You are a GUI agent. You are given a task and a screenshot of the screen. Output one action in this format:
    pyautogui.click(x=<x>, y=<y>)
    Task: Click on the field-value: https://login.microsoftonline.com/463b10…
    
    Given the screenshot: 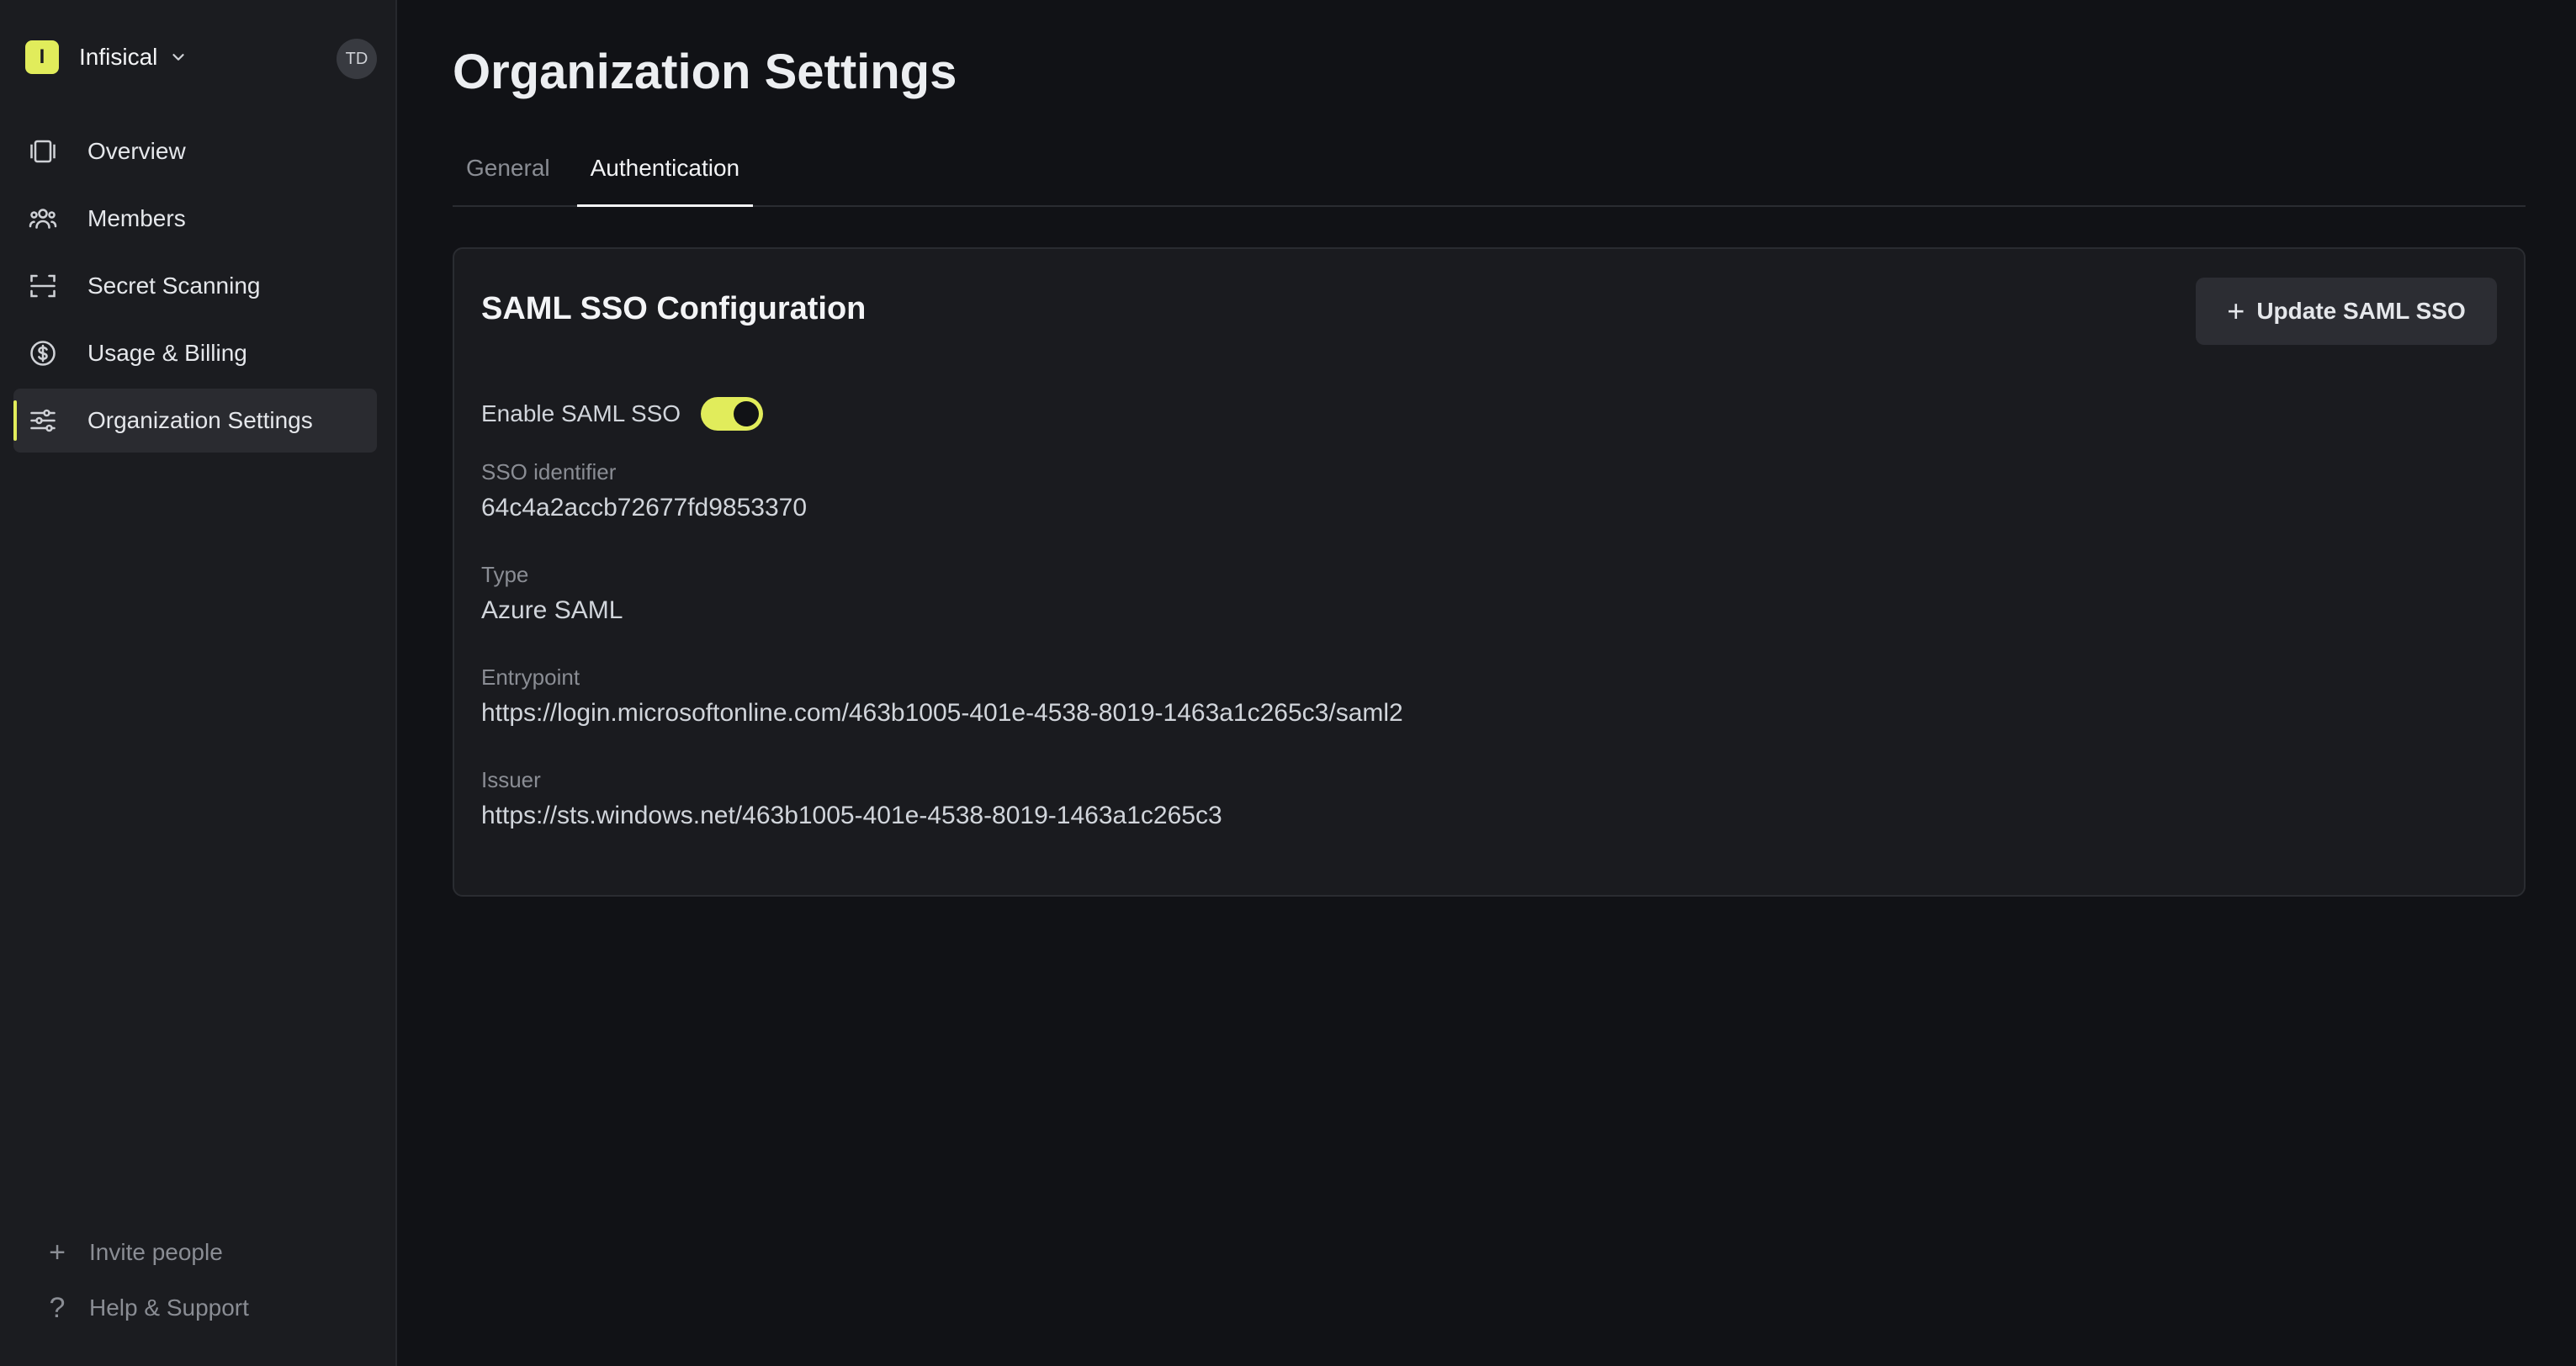 What is the action you would take?
    pyautogui.click(x=942, y=713)
    